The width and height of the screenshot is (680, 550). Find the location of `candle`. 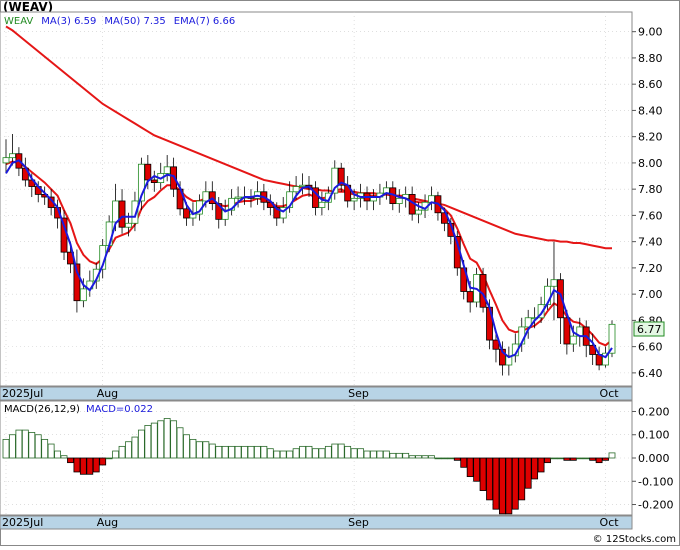

candle is located at coordinates (483, 290).